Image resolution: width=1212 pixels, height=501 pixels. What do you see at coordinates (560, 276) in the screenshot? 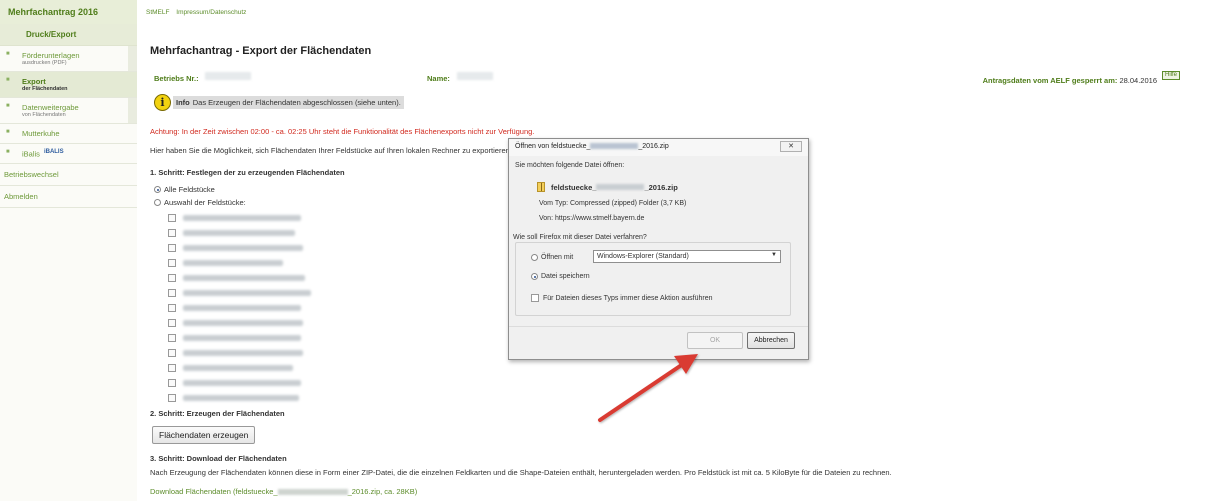
I see `radio-save-file: Datei speichern` at bounding box center [560, 276].